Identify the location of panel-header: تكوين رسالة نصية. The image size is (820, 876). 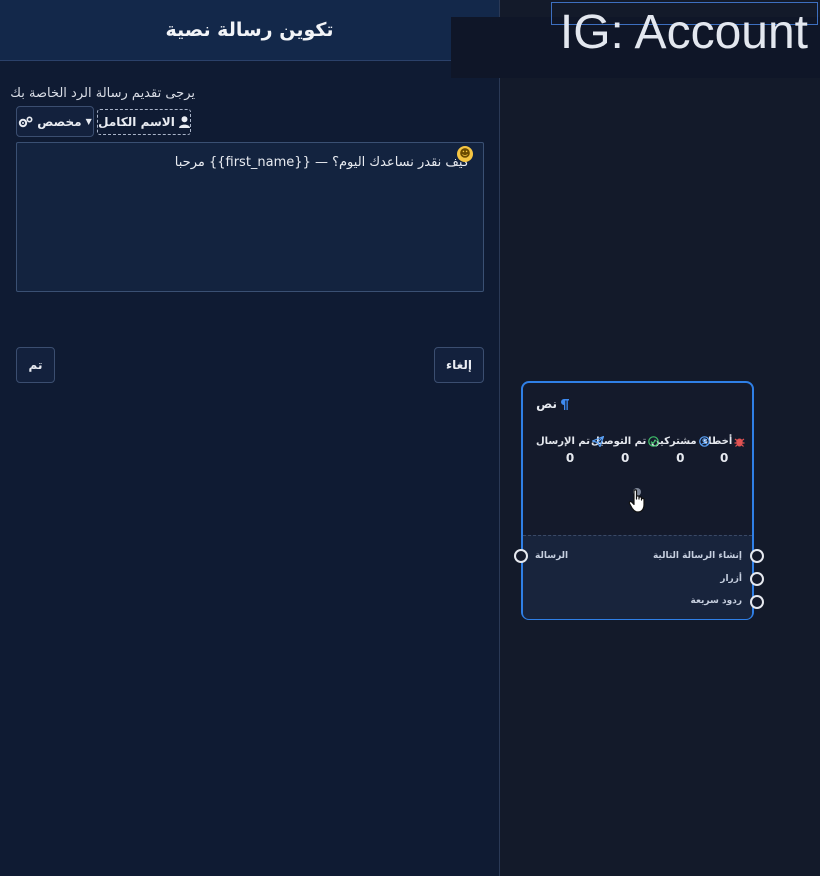
(249, 30).